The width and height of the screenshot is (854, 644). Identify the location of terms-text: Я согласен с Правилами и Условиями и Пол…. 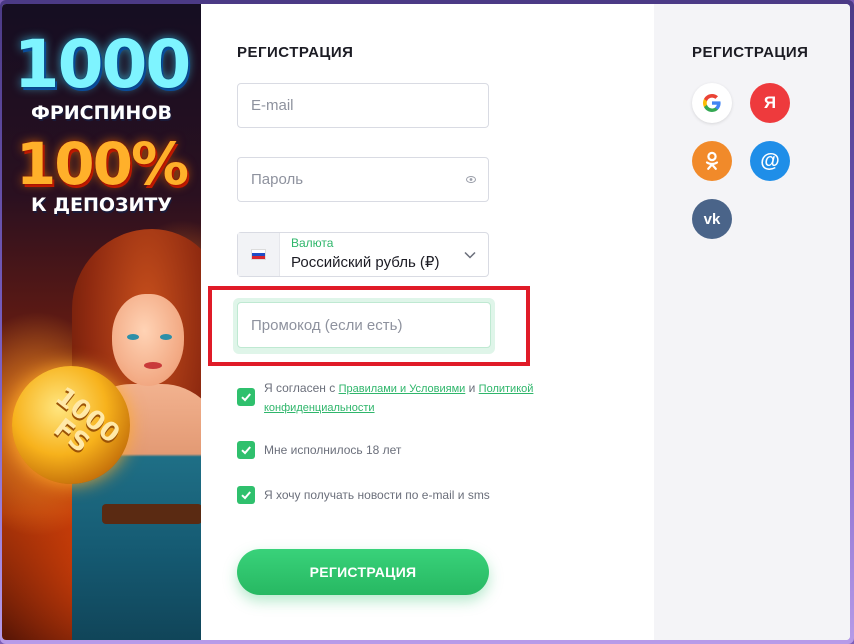
(410, 398).